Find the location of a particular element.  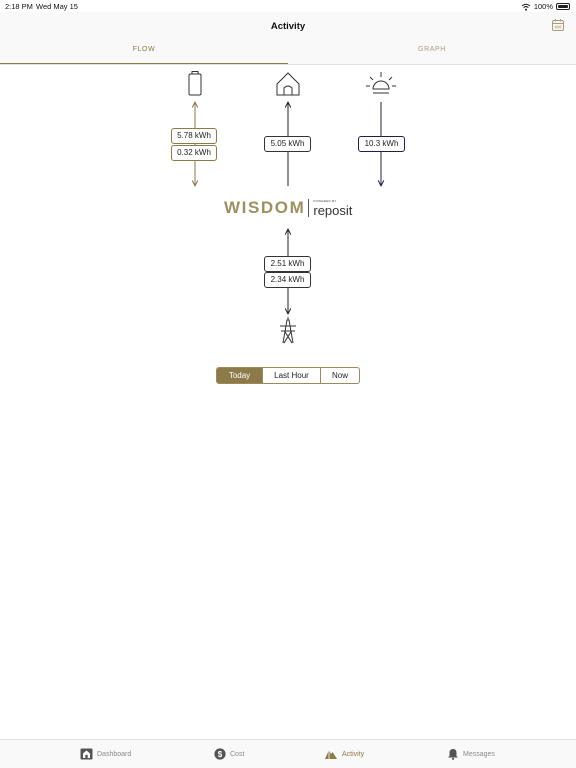

bell-icon is located at coordinates (453, 754).